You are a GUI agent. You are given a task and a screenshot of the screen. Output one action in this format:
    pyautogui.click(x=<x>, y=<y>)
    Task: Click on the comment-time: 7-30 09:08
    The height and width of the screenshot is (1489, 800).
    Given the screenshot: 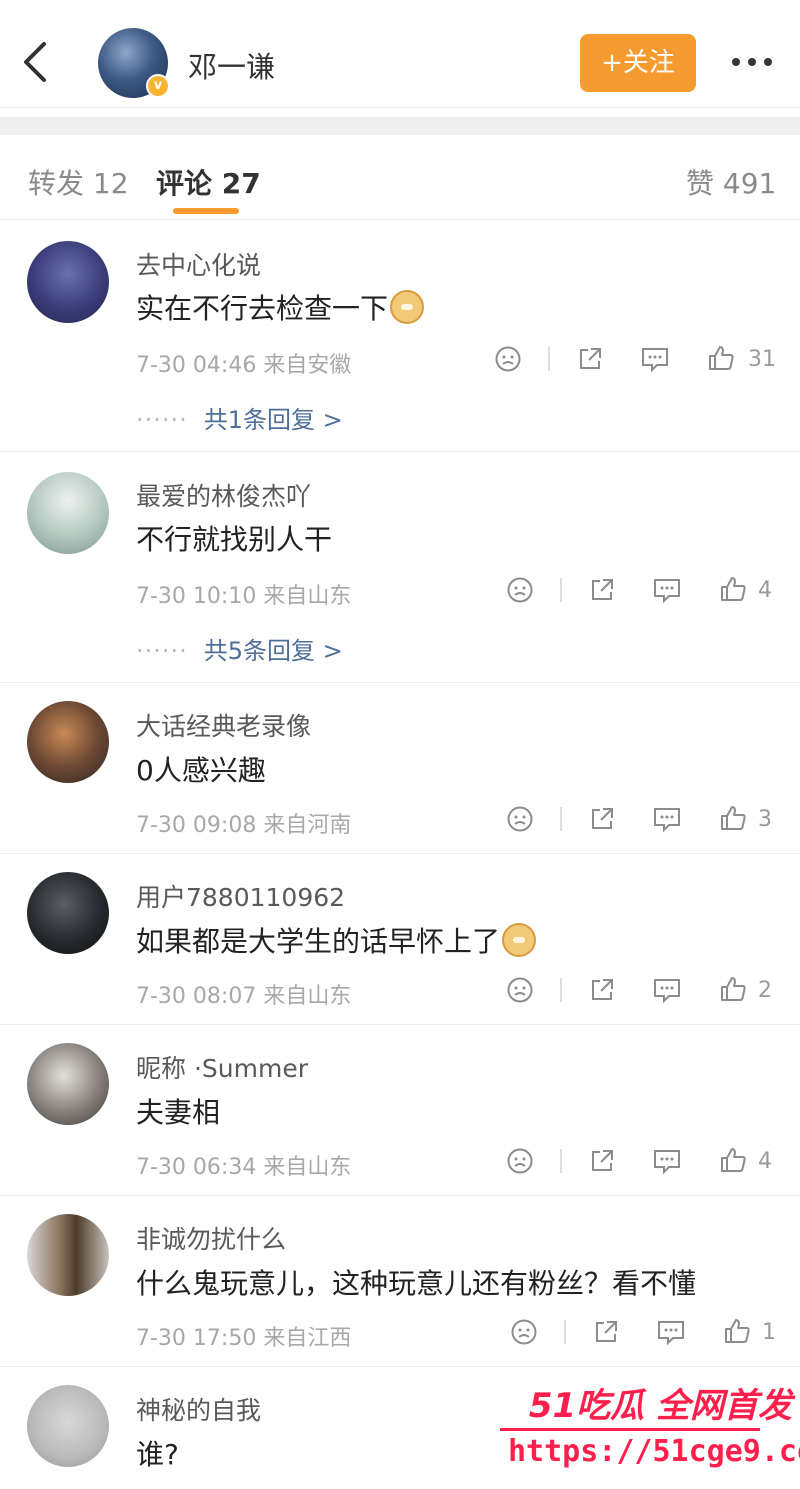 What is the action you would take?
    pyautogui.click(x=196, y=825)
    